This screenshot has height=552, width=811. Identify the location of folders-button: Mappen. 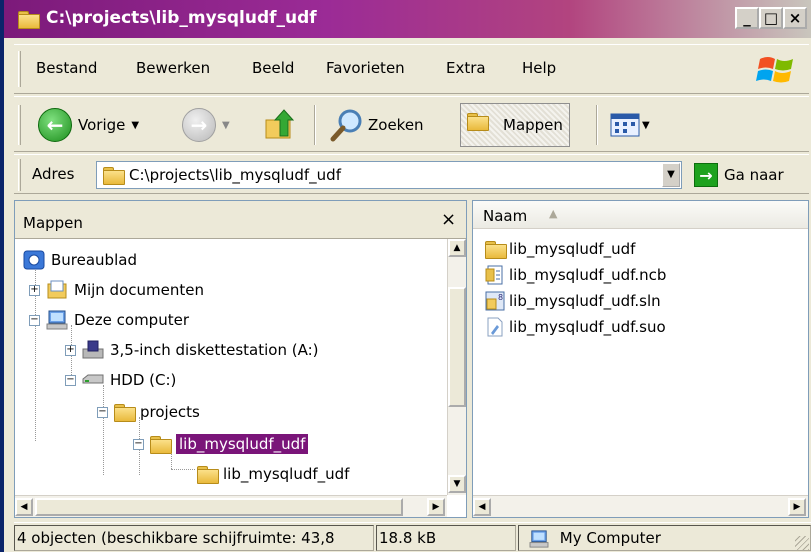
(515, 125).